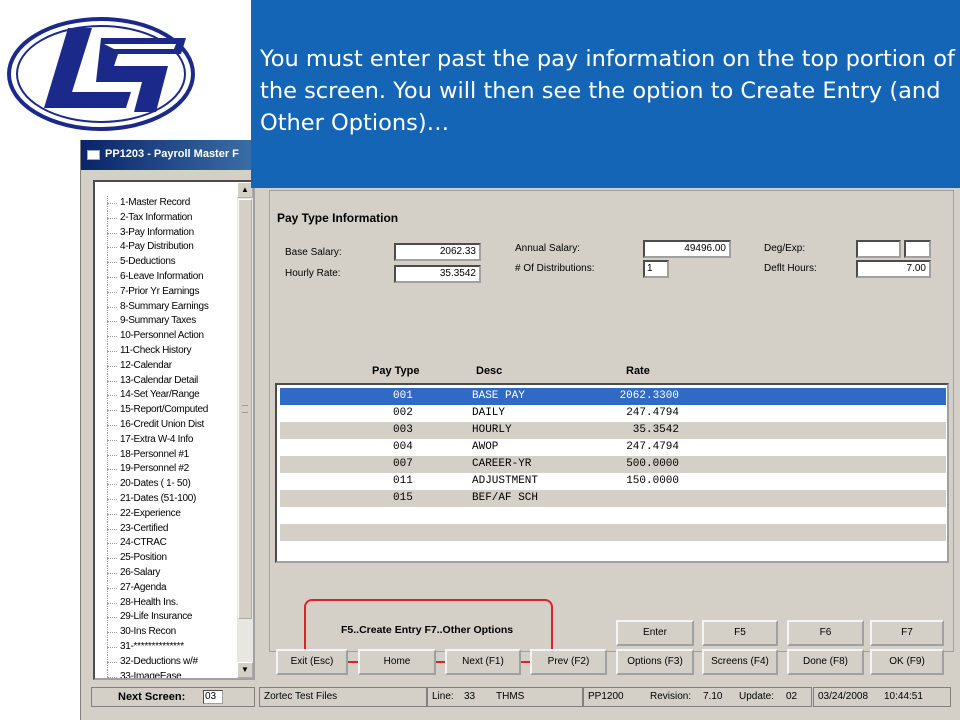 This screenshot has width=960, height=720. Describe the element at coordinates (174, 218) in the screenshot. I see `sidebar-item: 2-Tax Information` at that location.